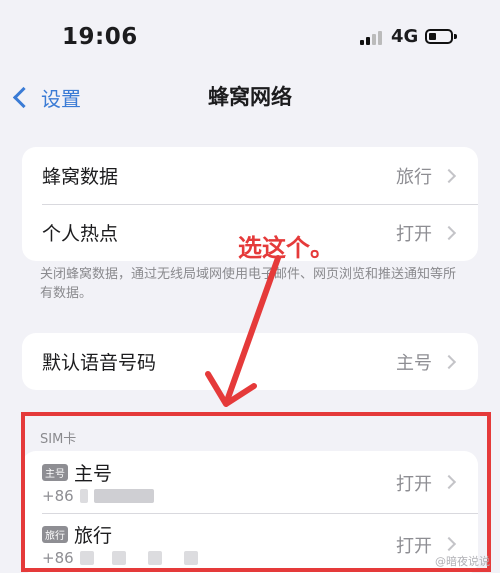 The width and height of the screenshot is (500, 573). I want to click on annotation-text: 选这个。, so click(286, 248).